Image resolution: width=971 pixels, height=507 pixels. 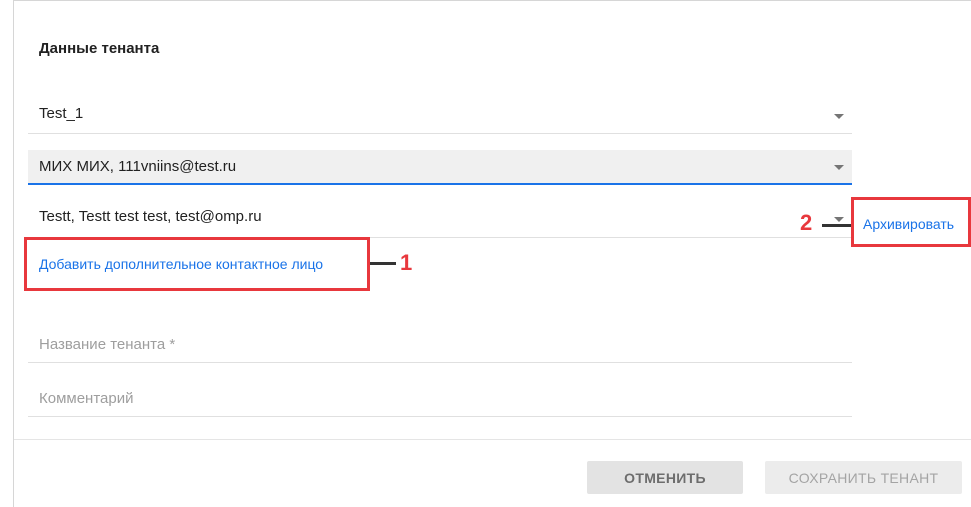 I want to click on tenant-select-value: Test_1, so click(x=61, y=113).